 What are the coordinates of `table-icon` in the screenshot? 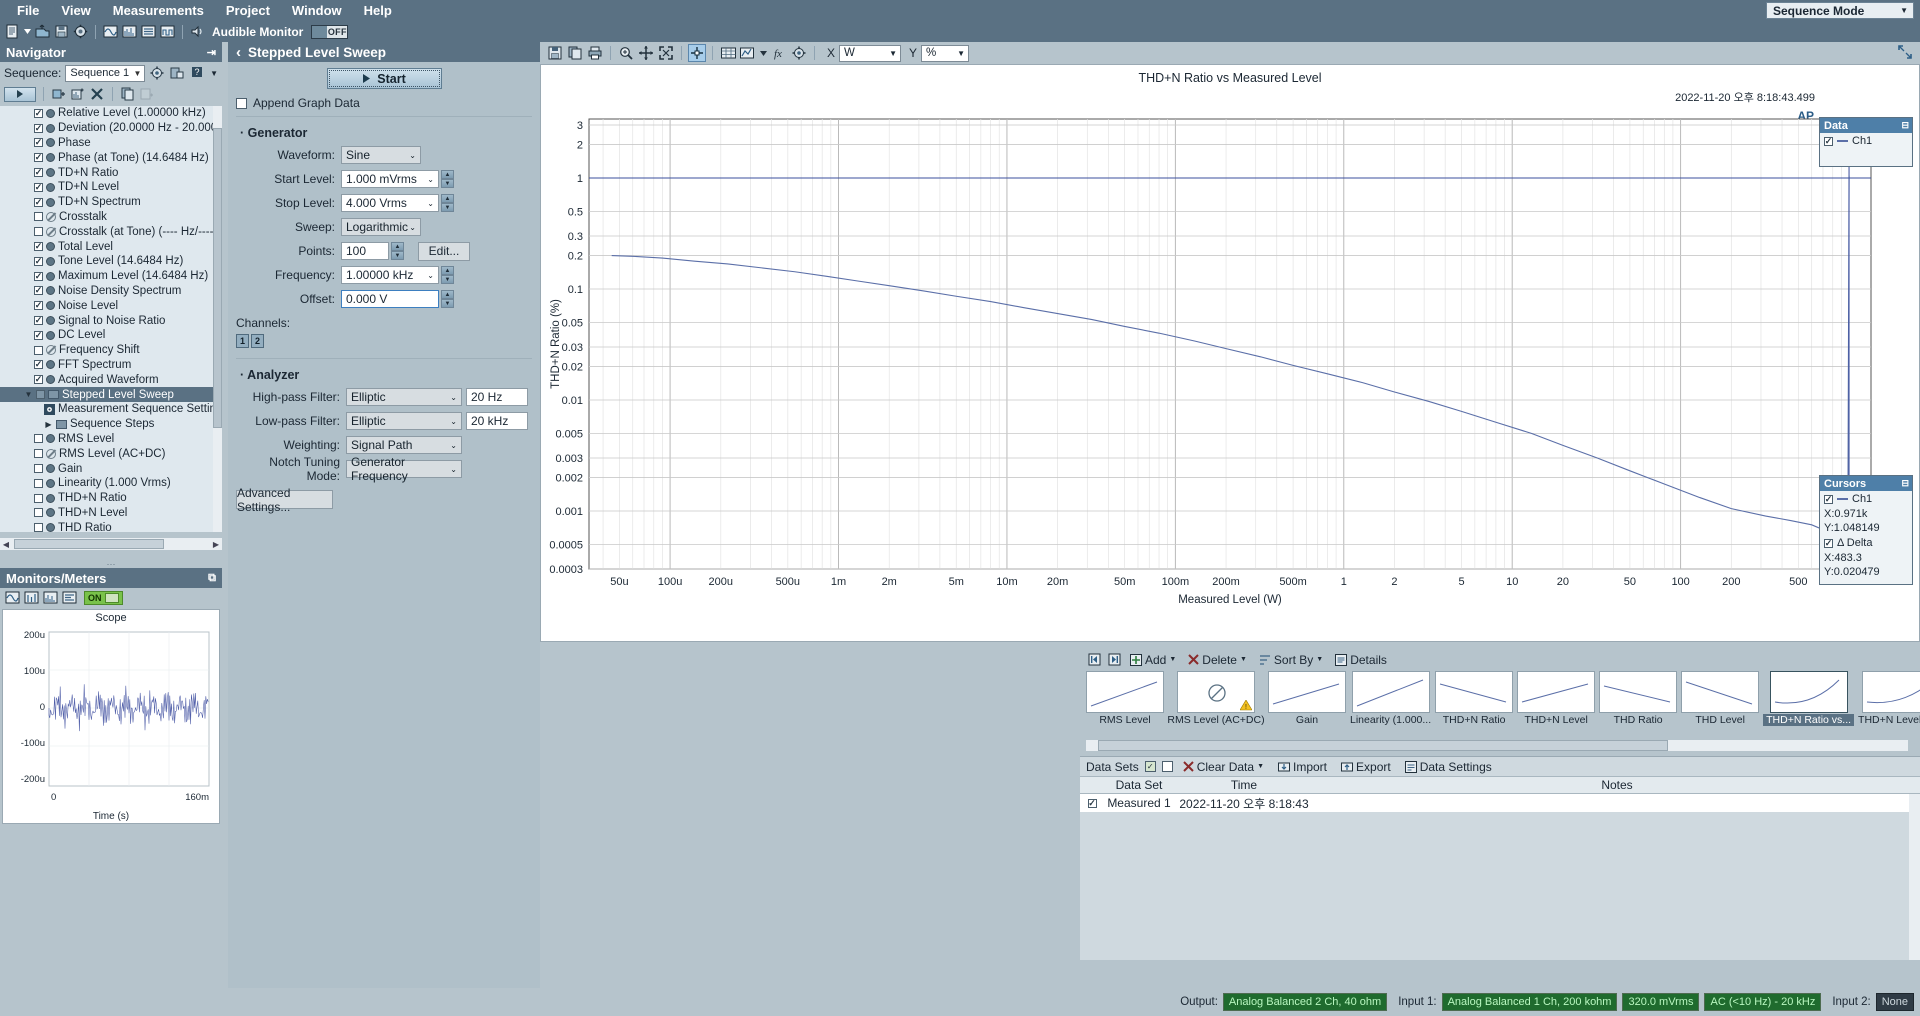 It's located at (728, 53).